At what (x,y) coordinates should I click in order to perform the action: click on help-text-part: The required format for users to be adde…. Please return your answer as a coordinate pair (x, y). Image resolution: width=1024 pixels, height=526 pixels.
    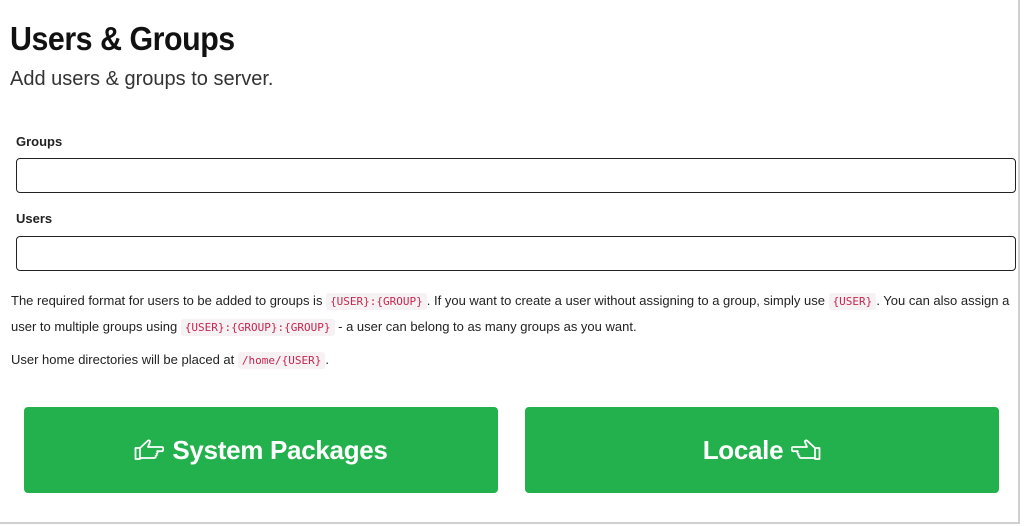
    Looking at the image, I should click on (169, 300).